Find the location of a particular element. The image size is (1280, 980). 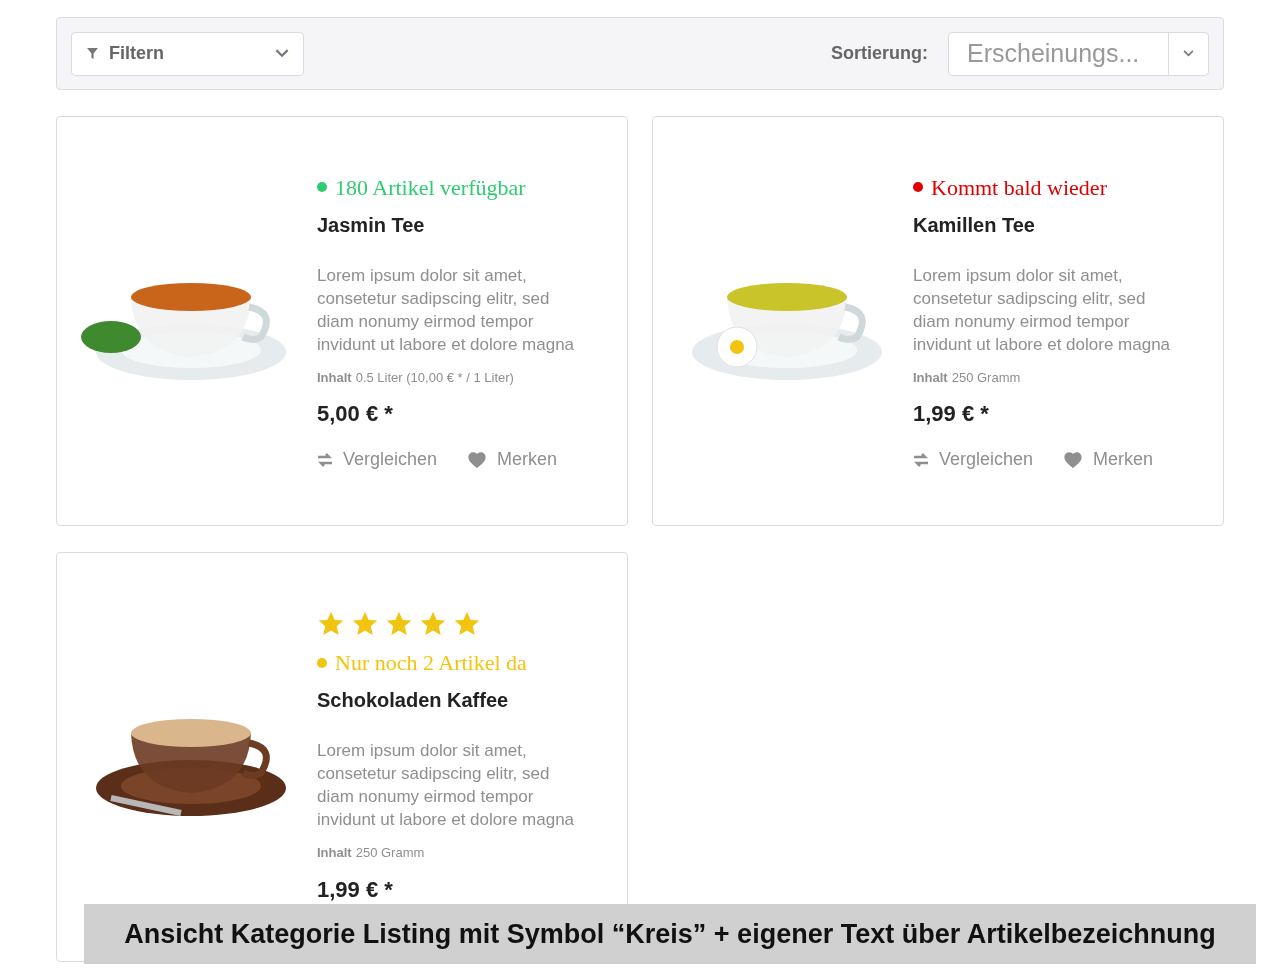

caption-text: Ansicht Kategorie Listing mit Symbol “Kreis” + eigener Text über Artikelbezeichnung is located at coordinates (670, 934).